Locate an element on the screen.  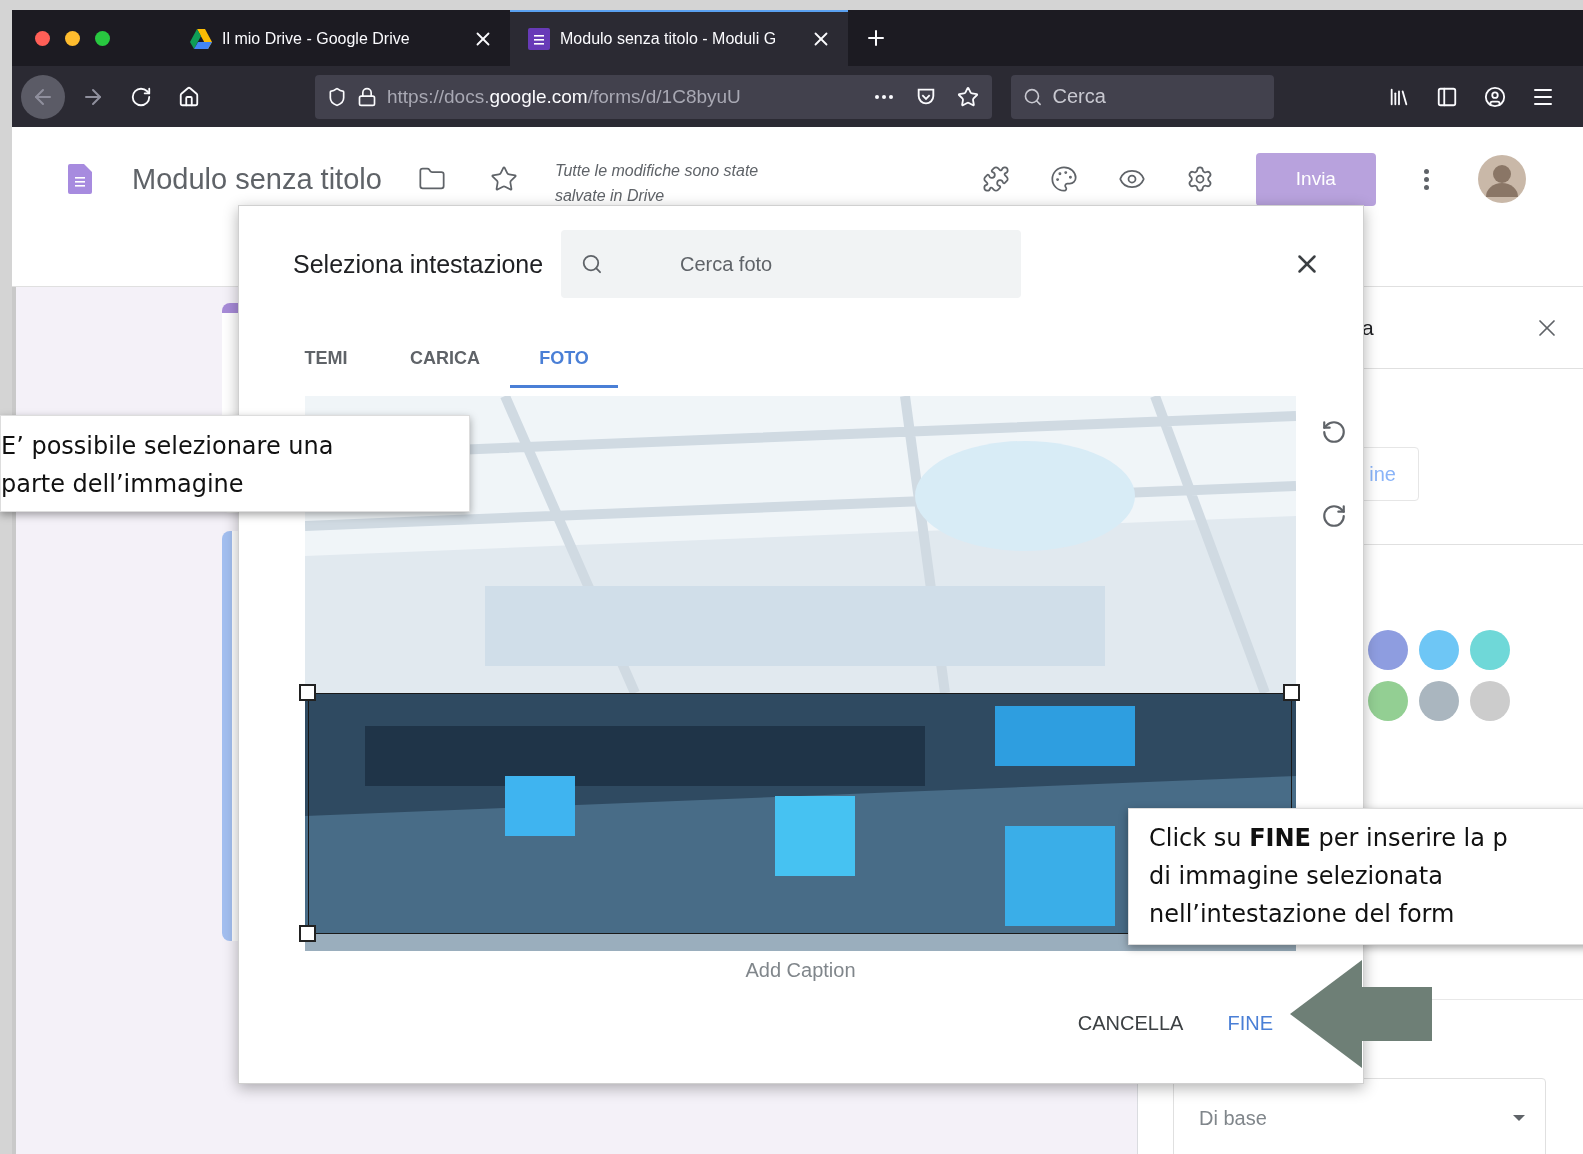
tab-title: Modulo senza titolo - Moduli G is located at coordinates (669, 39).